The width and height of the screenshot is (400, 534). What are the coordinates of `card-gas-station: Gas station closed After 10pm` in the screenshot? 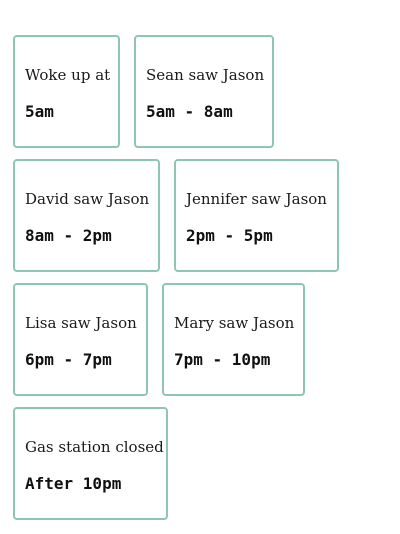 It's located at (90, 463).